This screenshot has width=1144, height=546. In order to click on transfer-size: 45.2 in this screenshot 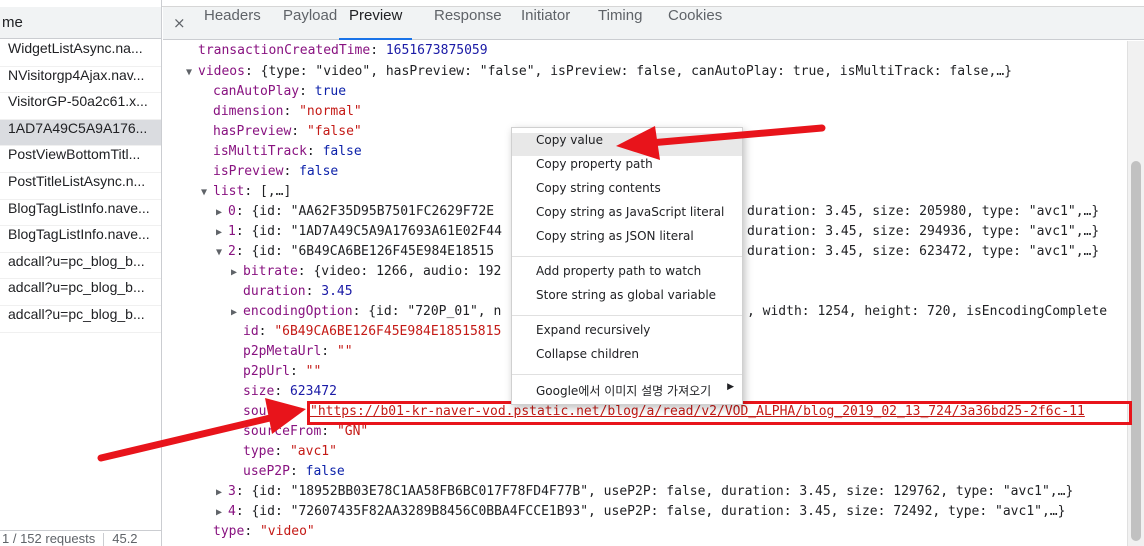, I will do `click(125, 538)`.